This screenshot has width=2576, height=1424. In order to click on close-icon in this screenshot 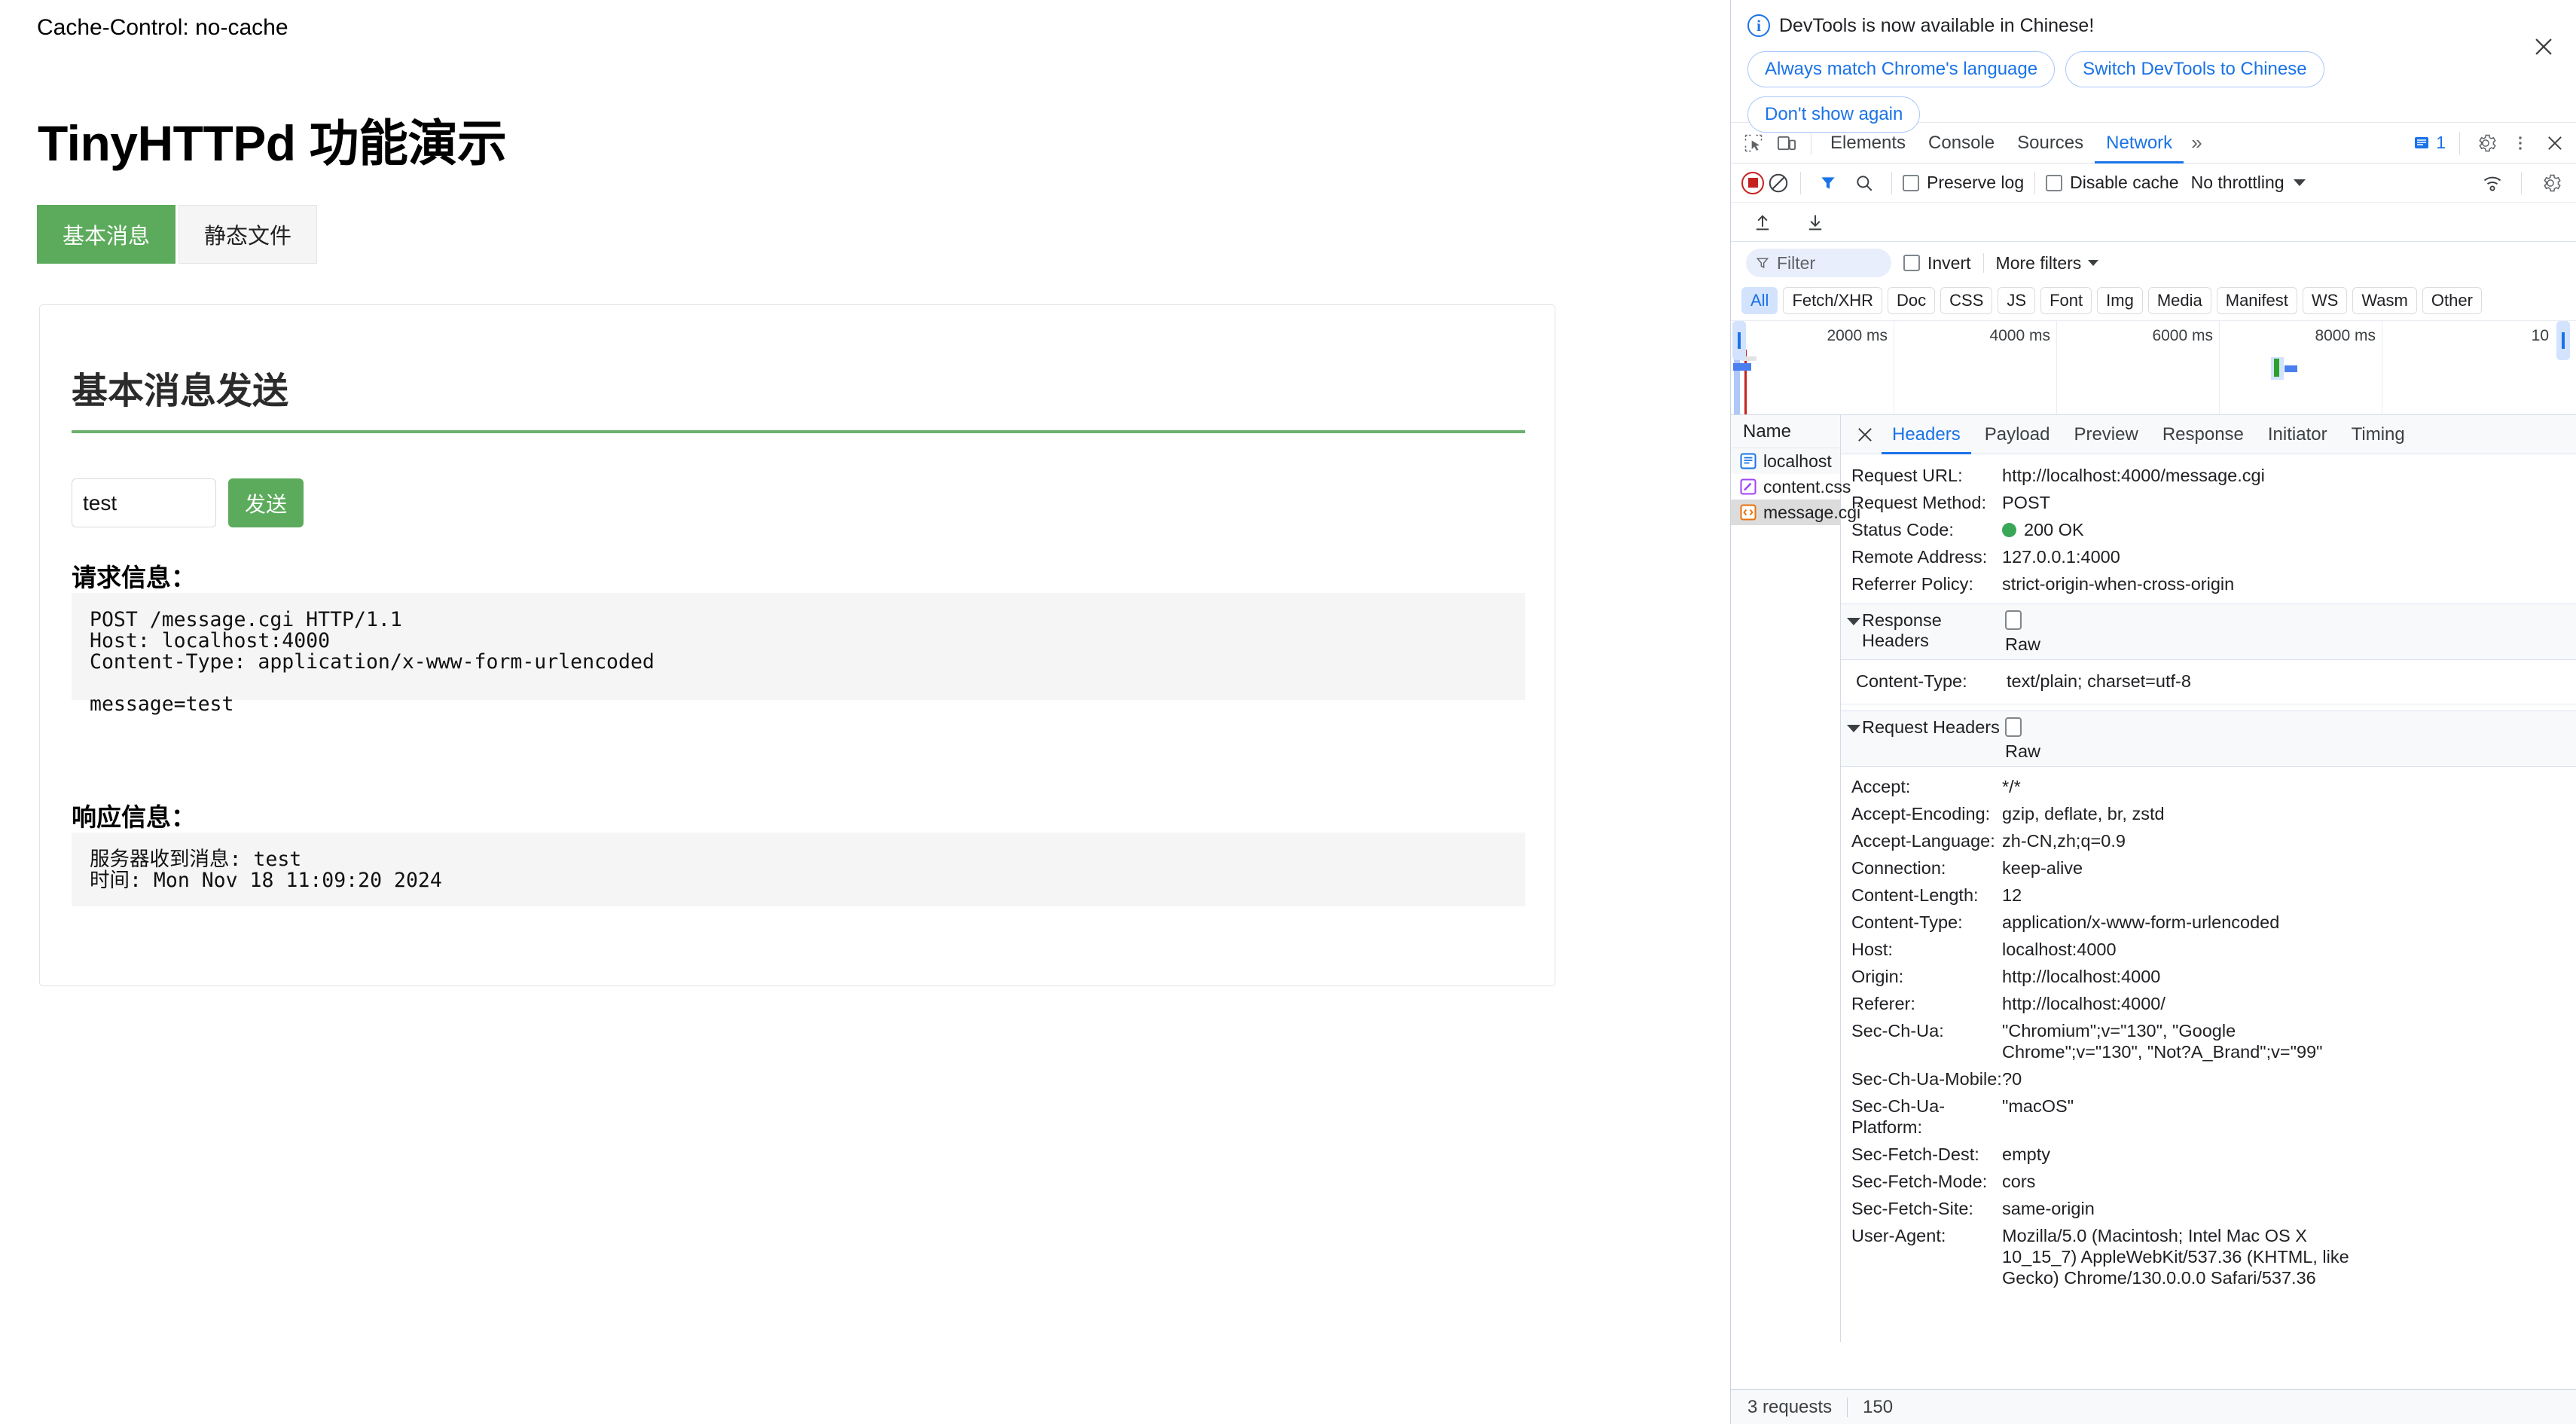, I will do `click(2544, 47)`.